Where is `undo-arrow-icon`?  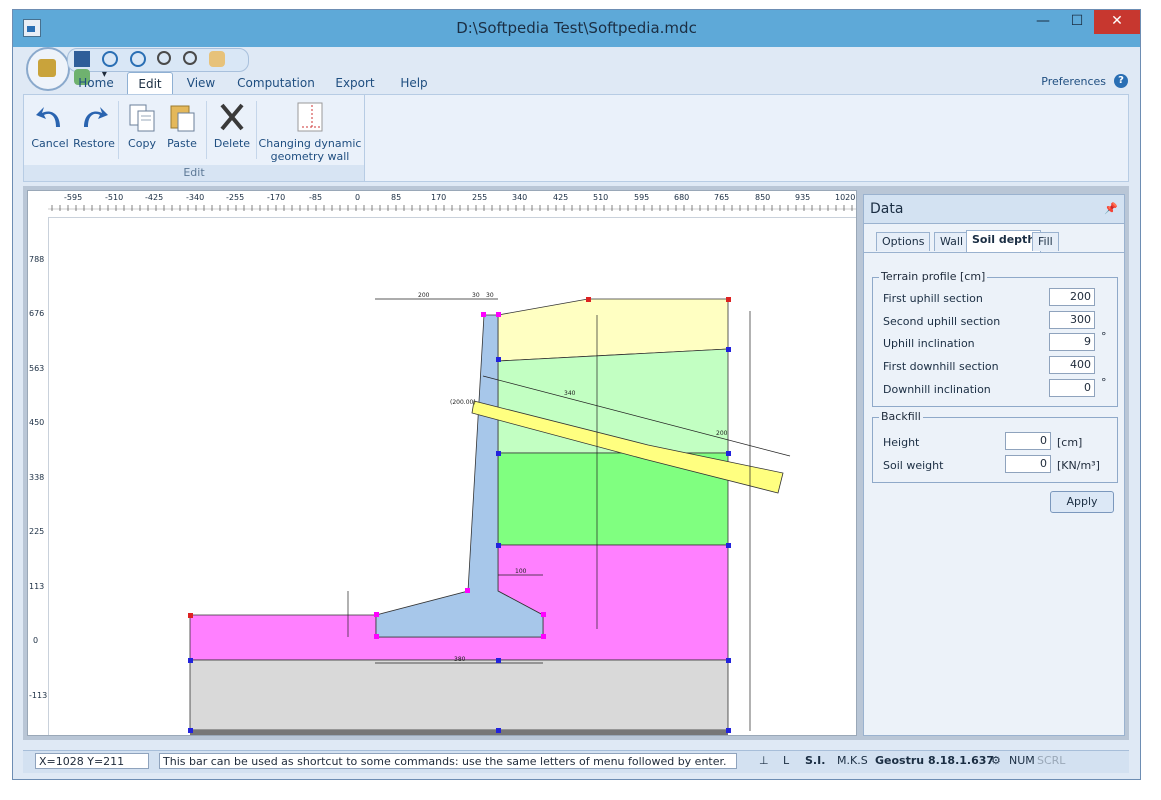 undo-arrow-icon is located at coordinates (48, 117).